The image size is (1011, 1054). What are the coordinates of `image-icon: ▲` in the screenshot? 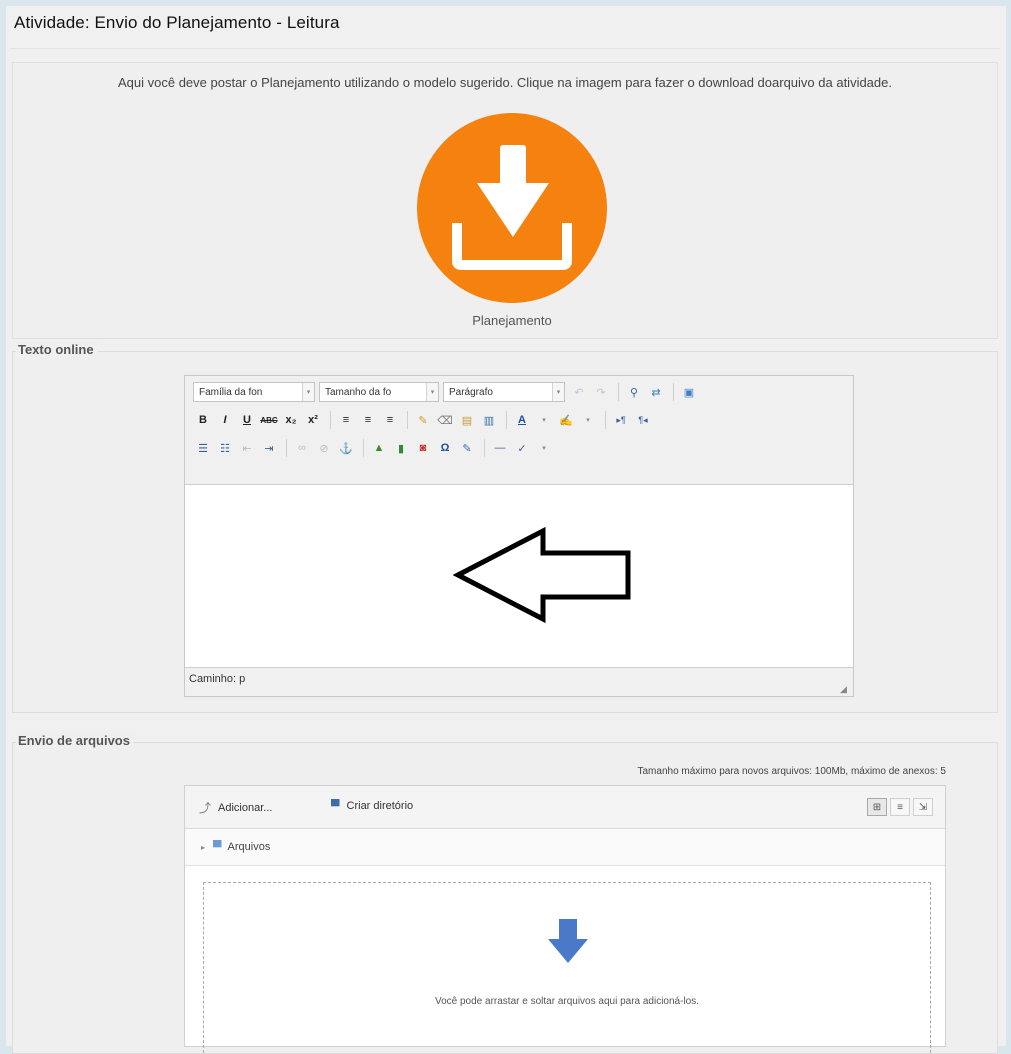 It's located at (379, 448).